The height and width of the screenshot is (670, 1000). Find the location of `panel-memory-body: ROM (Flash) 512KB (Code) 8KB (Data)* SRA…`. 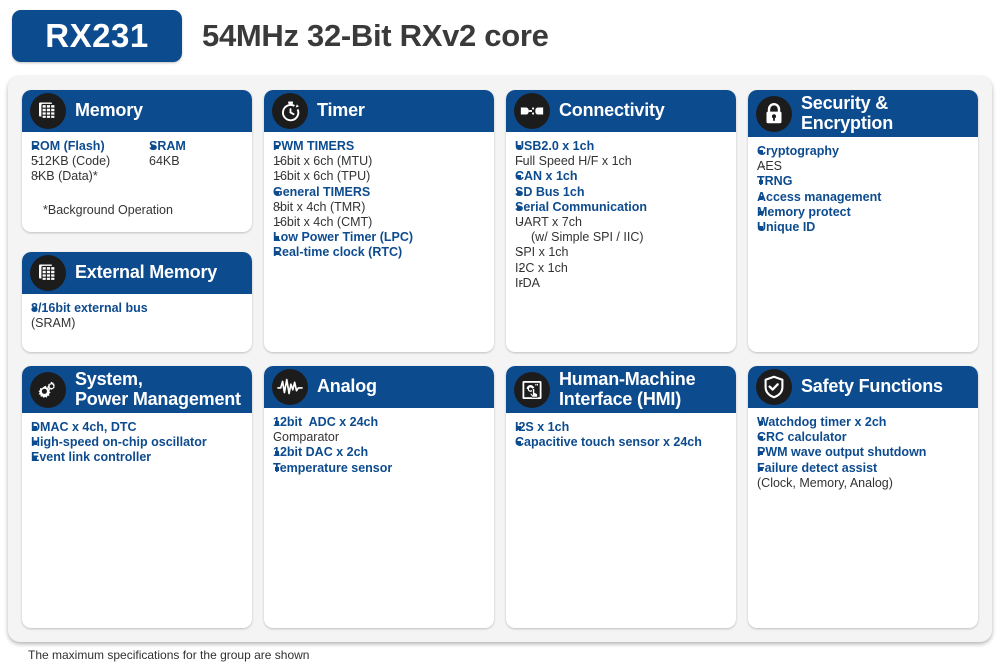

panel-memory-body: ROM (Flash) 512KB (Code) 8KB (Data)* SRA… is located at coordinates (137, 179).